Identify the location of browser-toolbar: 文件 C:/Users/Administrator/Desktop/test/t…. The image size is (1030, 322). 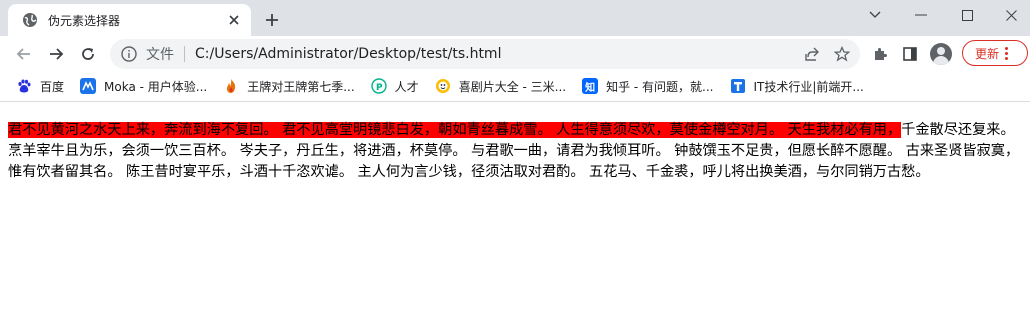
(515, 54).